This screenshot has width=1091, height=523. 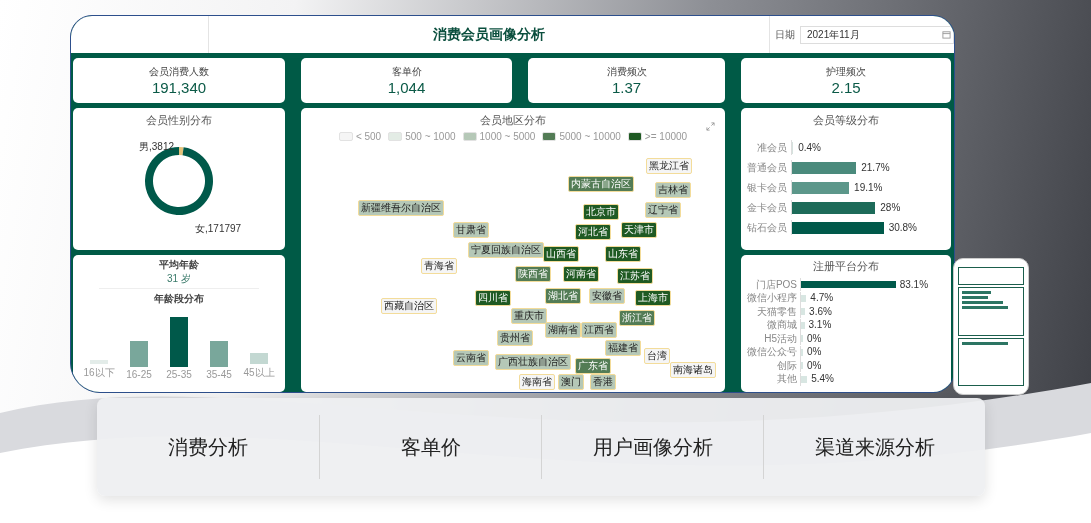 What do you see at coordinates (822, 298) in the screenshot?
I see `bar-value: 4.7%` at bounding box center [822, 298].